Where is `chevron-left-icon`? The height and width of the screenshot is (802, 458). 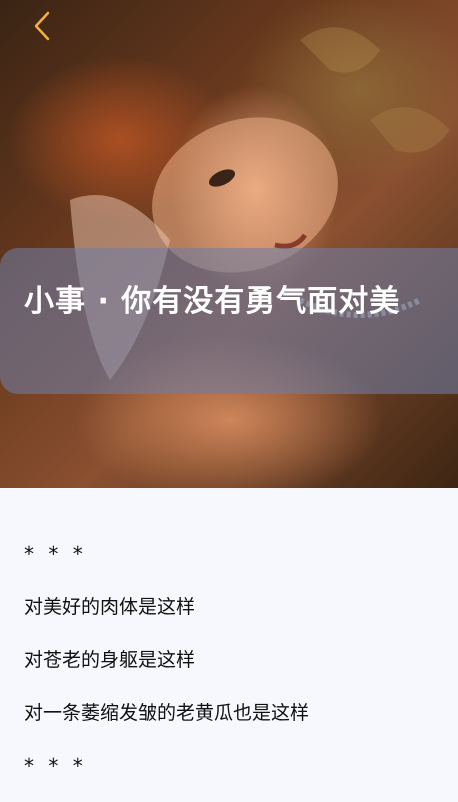 chevron-left-icon is located at coordinates (42, 26).